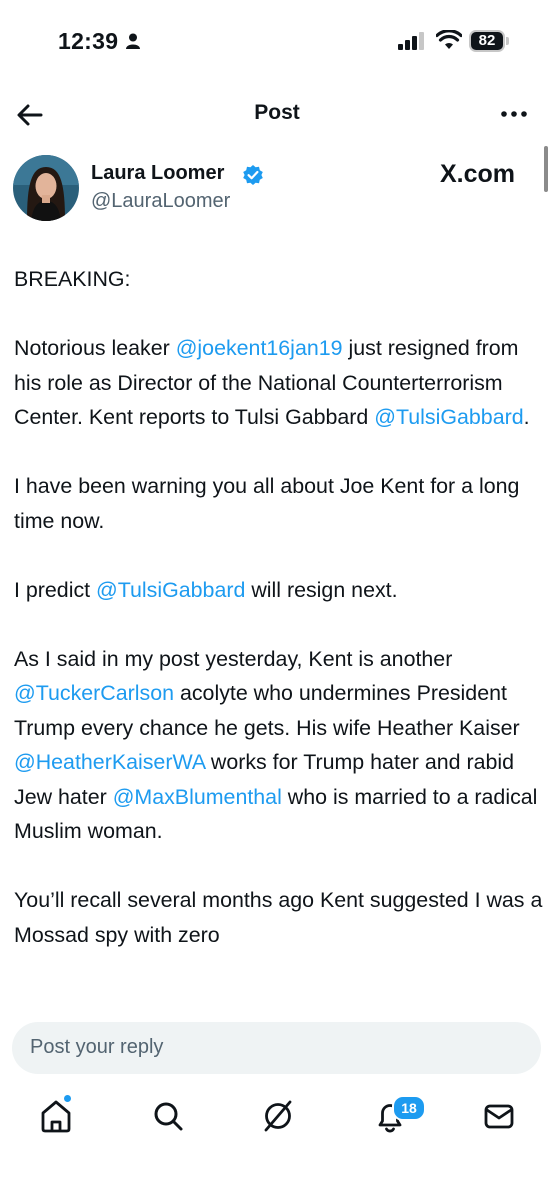 This screenshot has width=554, height=1200. I want to click on post-text-segment: ., so click(526, 417).